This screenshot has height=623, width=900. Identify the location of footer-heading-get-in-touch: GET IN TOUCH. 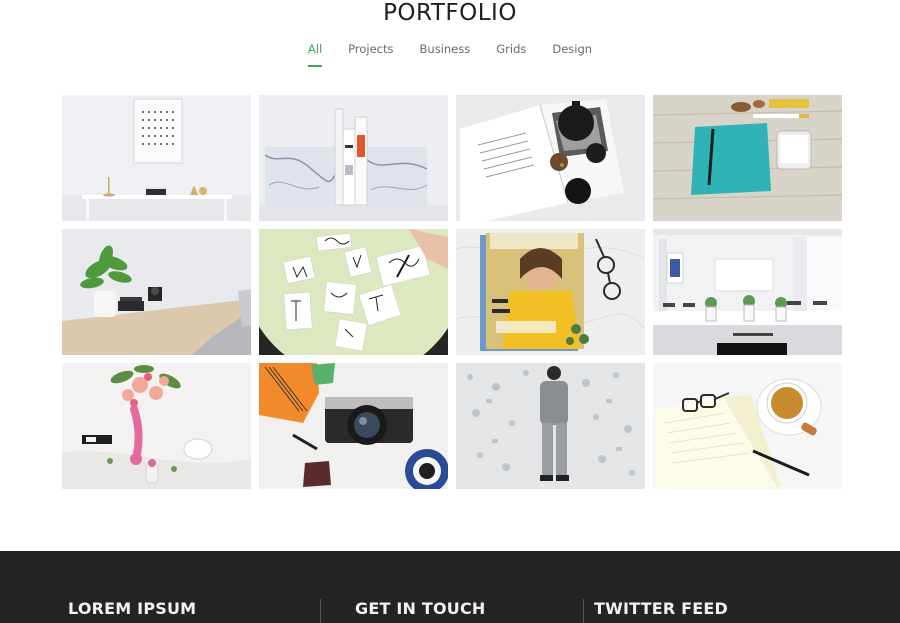
(420, 608).